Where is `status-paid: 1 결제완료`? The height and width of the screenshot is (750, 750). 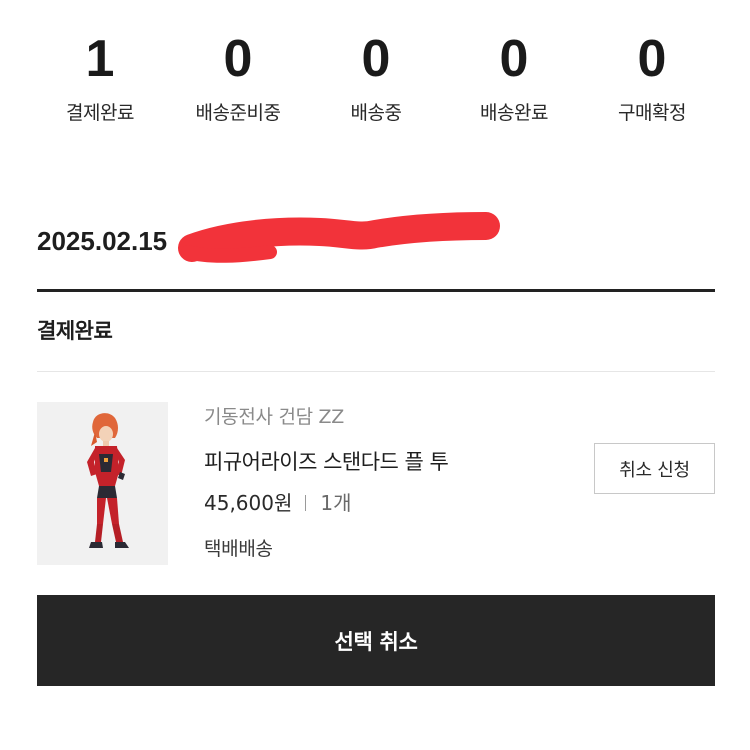 status-paid: 1 결제완료 is located at coordinates (100, 77).